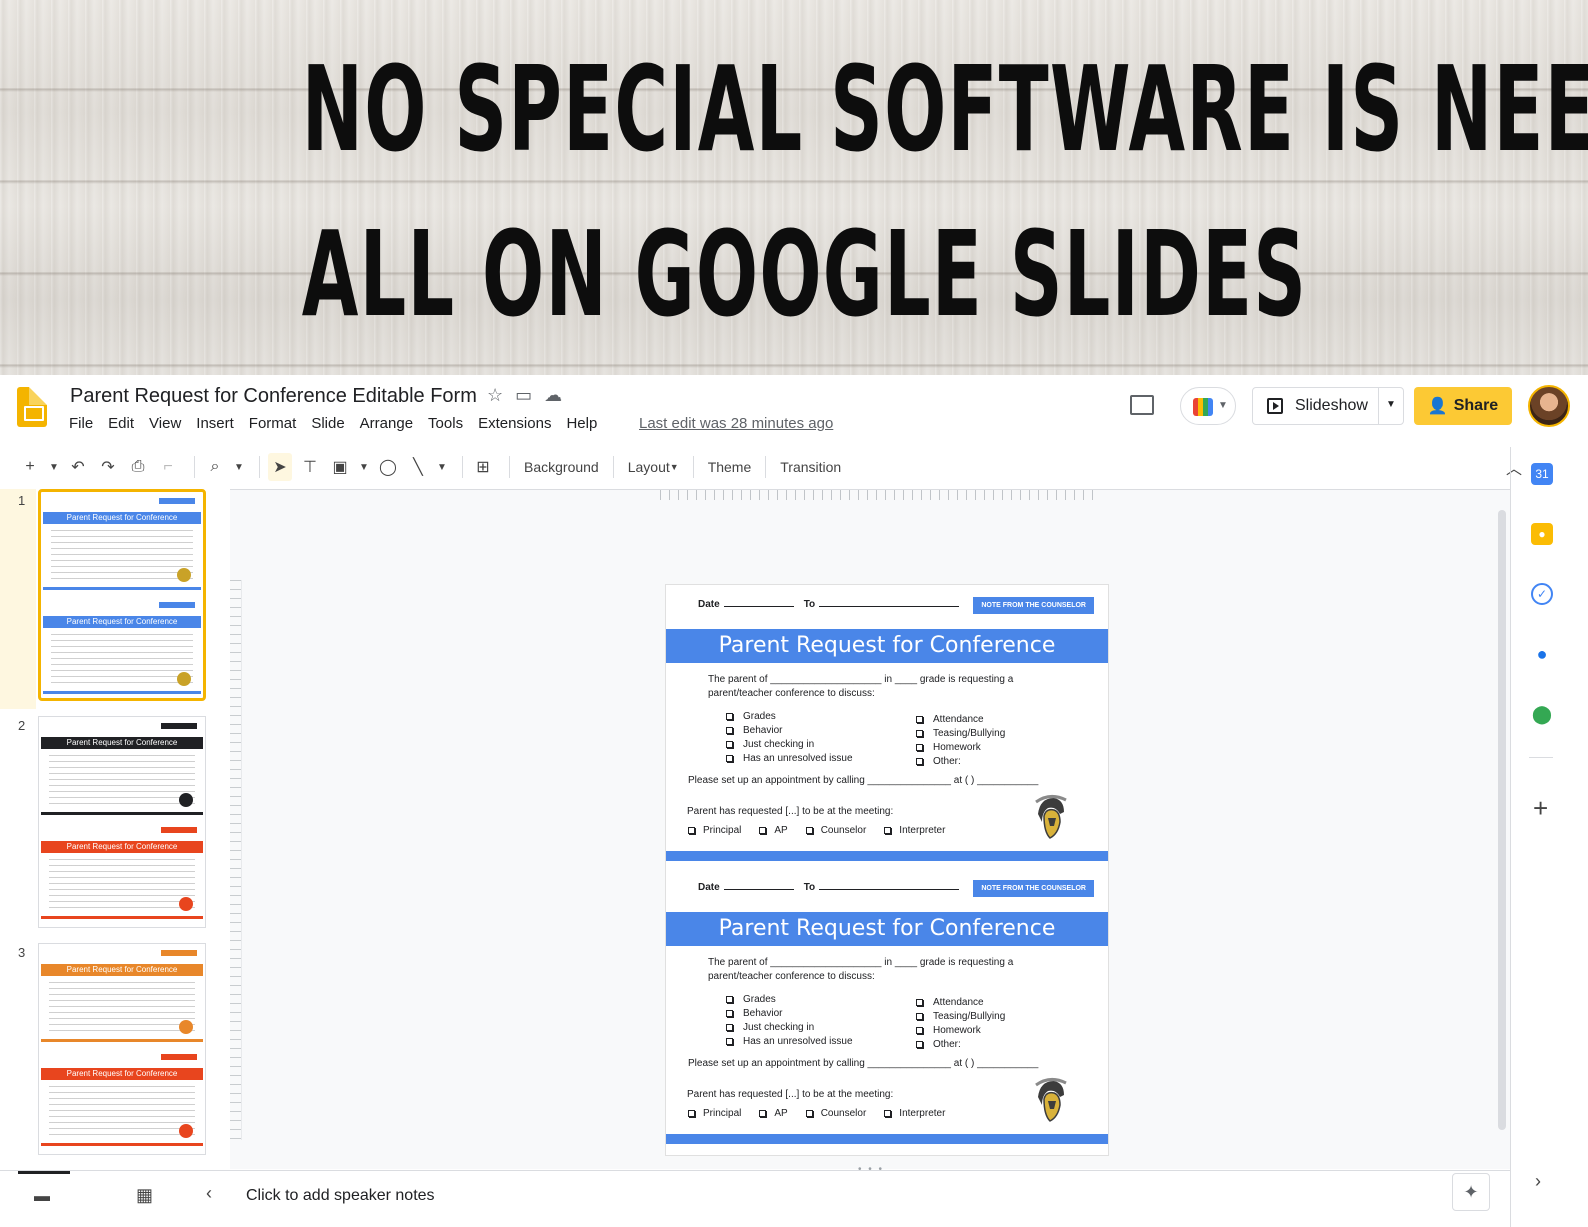 The image size is (1588, 1227). I want to click on zoom-chevron-icon: ▼, so click(239, 467).